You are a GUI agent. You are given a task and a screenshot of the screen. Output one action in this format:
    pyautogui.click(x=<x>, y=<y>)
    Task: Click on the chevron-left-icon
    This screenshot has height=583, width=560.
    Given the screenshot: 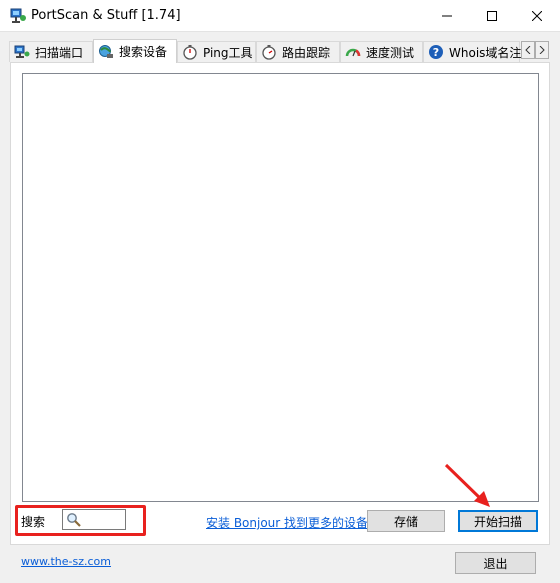 What is the action you would take?
    pyautogui.click(x=528, y=50)
    